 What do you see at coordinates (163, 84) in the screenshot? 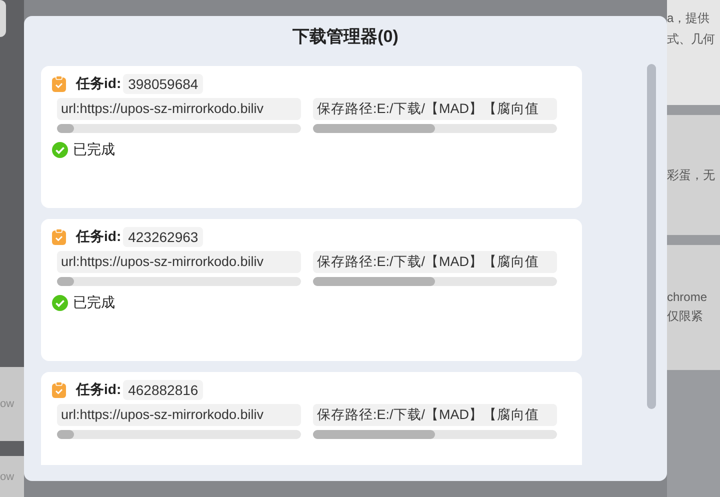
I see `task-id-value: 398059684` at bounding box center [163, 84].